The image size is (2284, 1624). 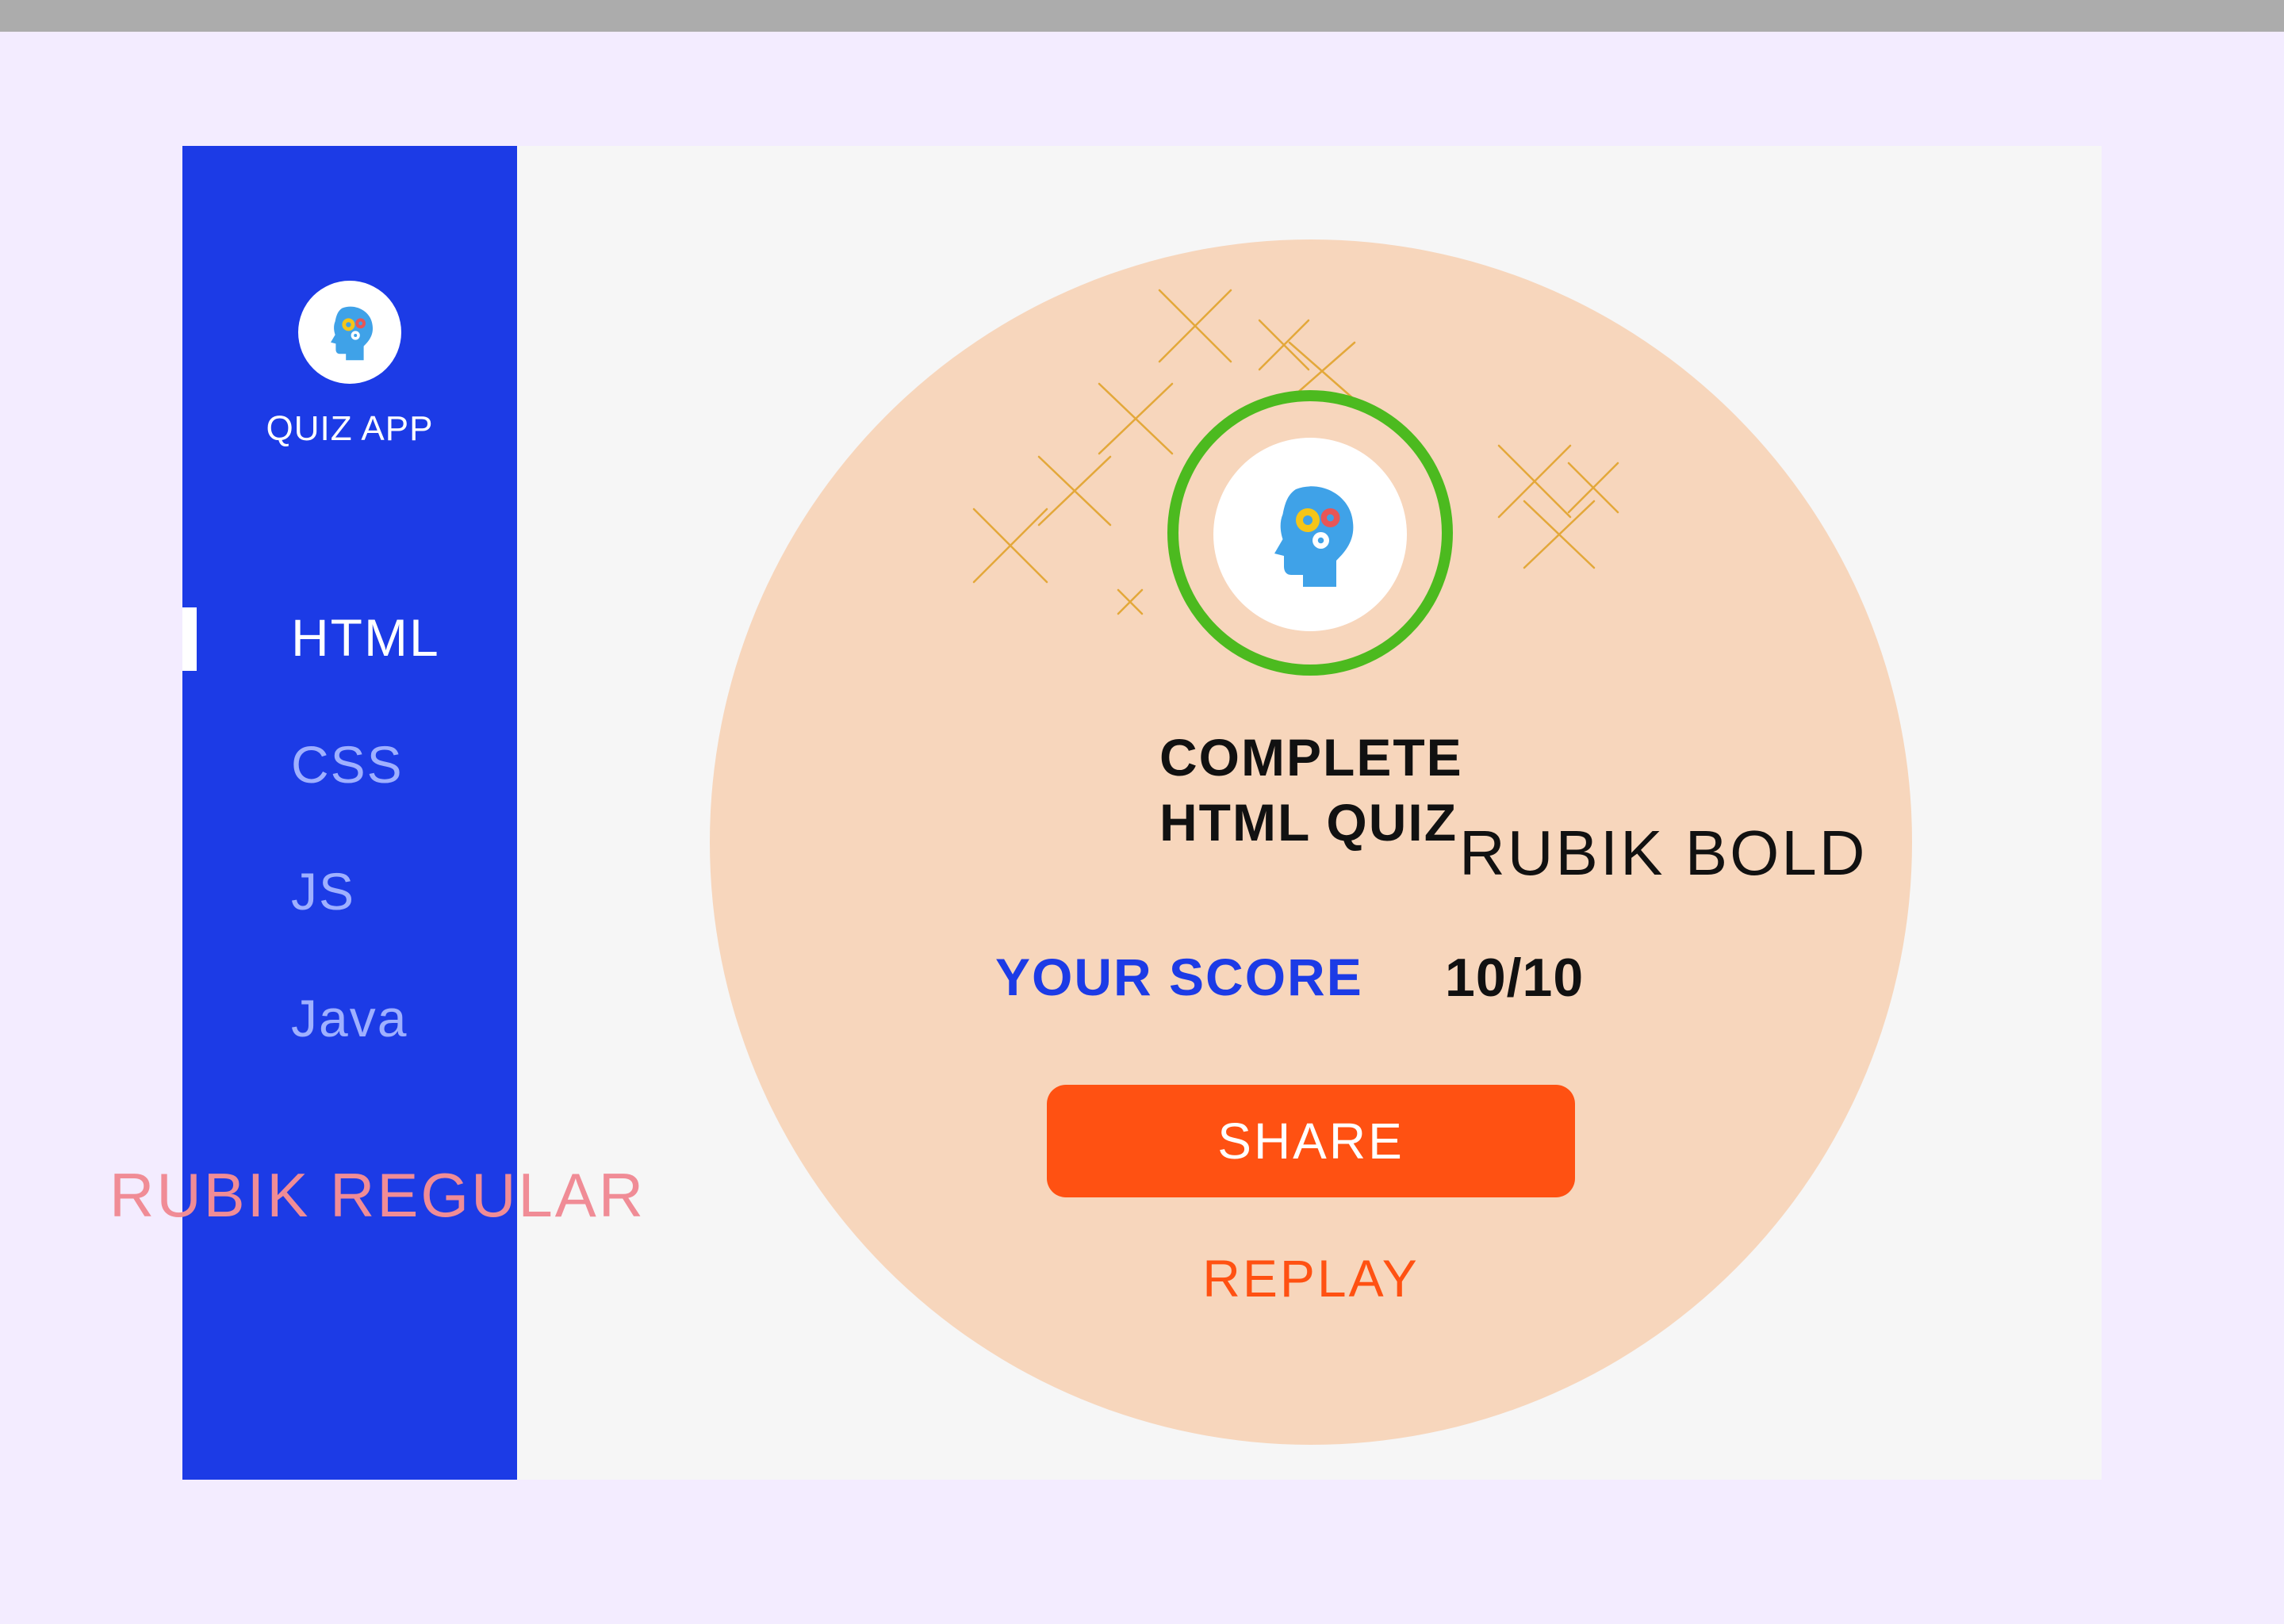 What do you see at coordinates (1179, 977) in the screenshot?
I see `score-label: YOUR SCORE` at bounding box center [1179, 977].